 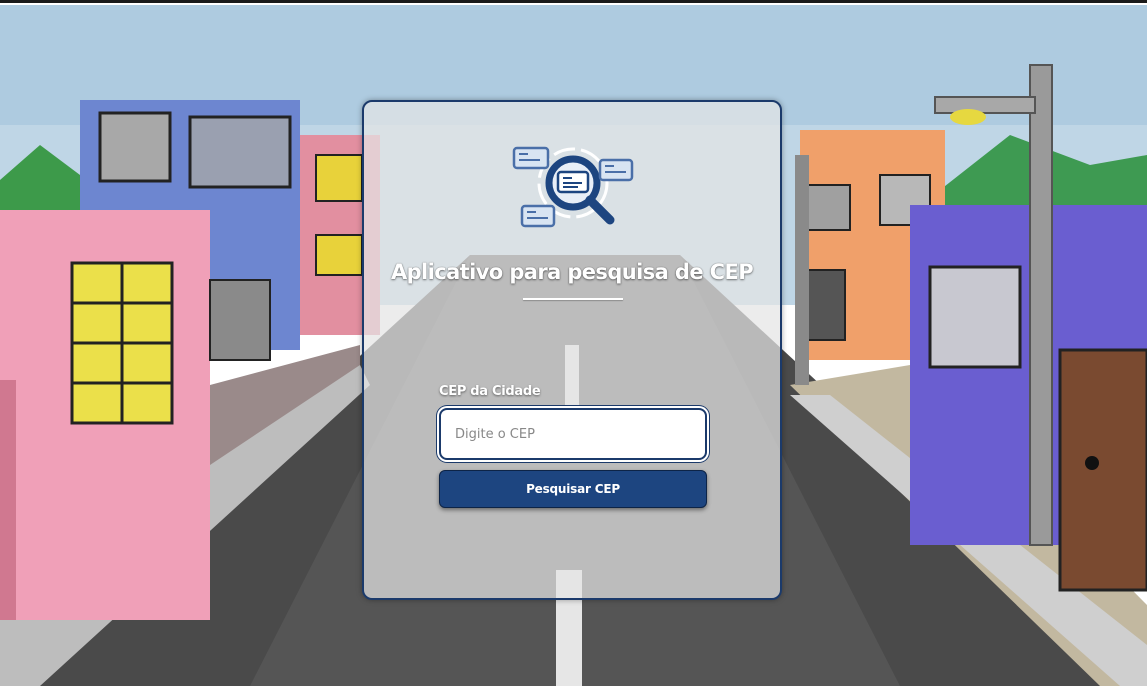 I want to click on page-title: Aplicativo para pesquisa de CEP, so click(x=572, y=272).